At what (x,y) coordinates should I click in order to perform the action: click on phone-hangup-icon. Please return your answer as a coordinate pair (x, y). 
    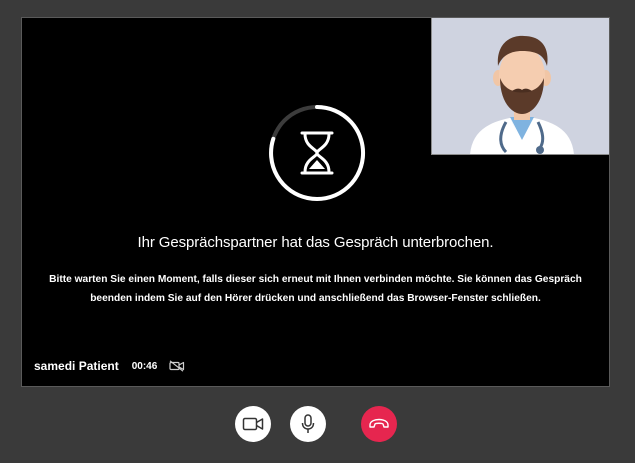
    Looking at the image, I should click on (379, 423).